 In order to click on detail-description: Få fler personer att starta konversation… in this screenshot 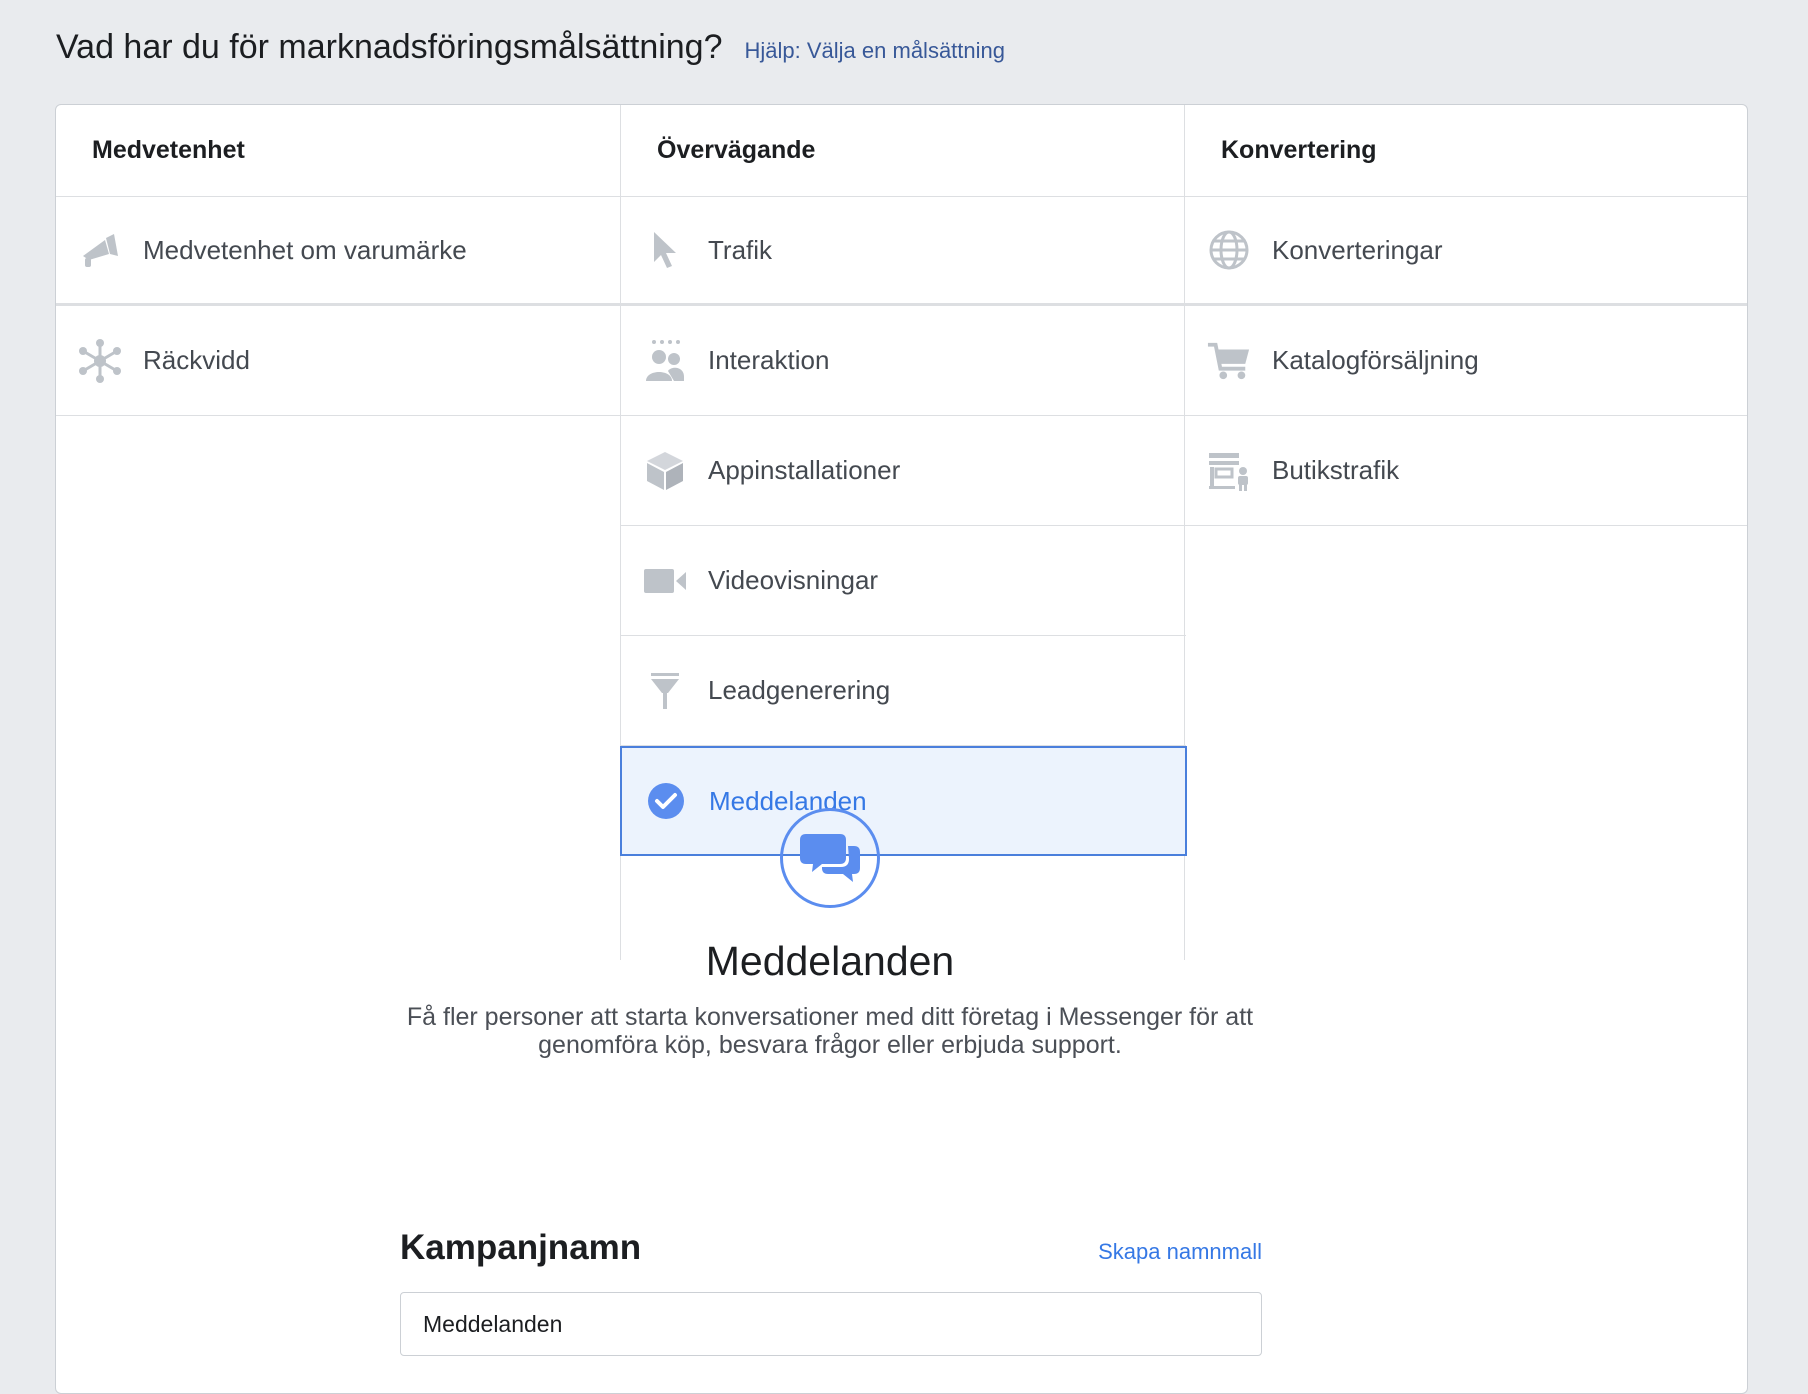, I will do `click(830, 1031)`.